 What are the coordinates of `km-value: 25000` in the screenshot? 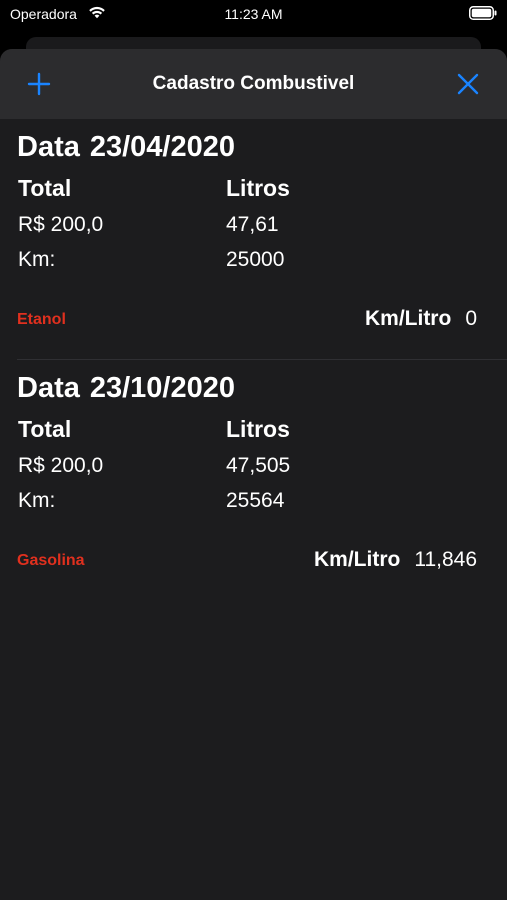 It's located at (255, 259).